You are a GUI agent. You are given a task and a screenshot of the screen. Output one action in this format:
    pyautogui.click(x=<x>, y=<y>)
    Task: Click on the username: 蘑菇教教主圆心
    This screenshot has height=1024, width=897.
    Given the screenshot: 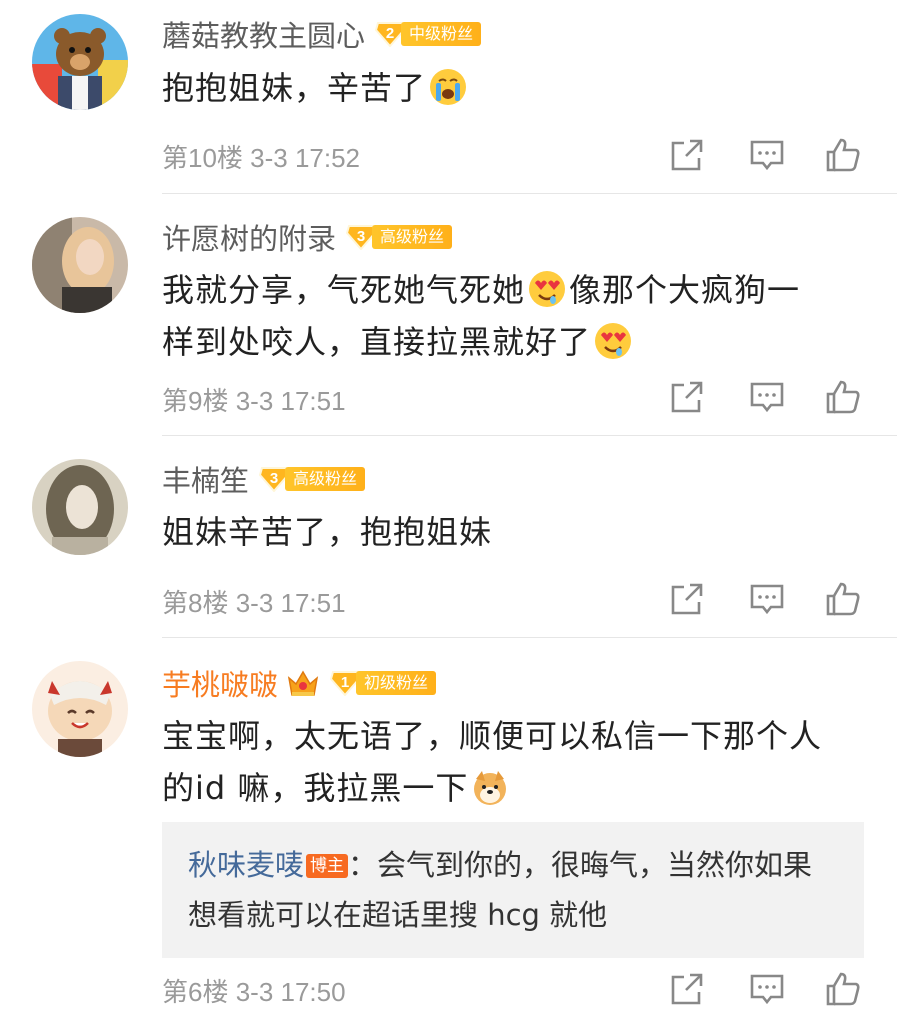 What is the action you would take?
    pyautogui.click(x=263, y=34)
    